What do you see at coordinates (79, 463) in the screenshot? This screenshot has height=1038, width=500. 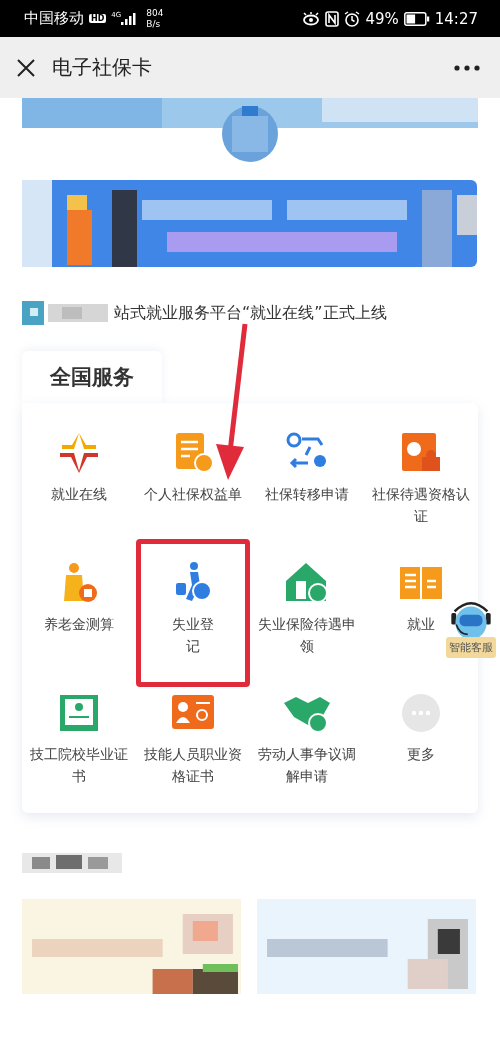 I see `service-item: 就业在线` at bounding box center [79, 463].